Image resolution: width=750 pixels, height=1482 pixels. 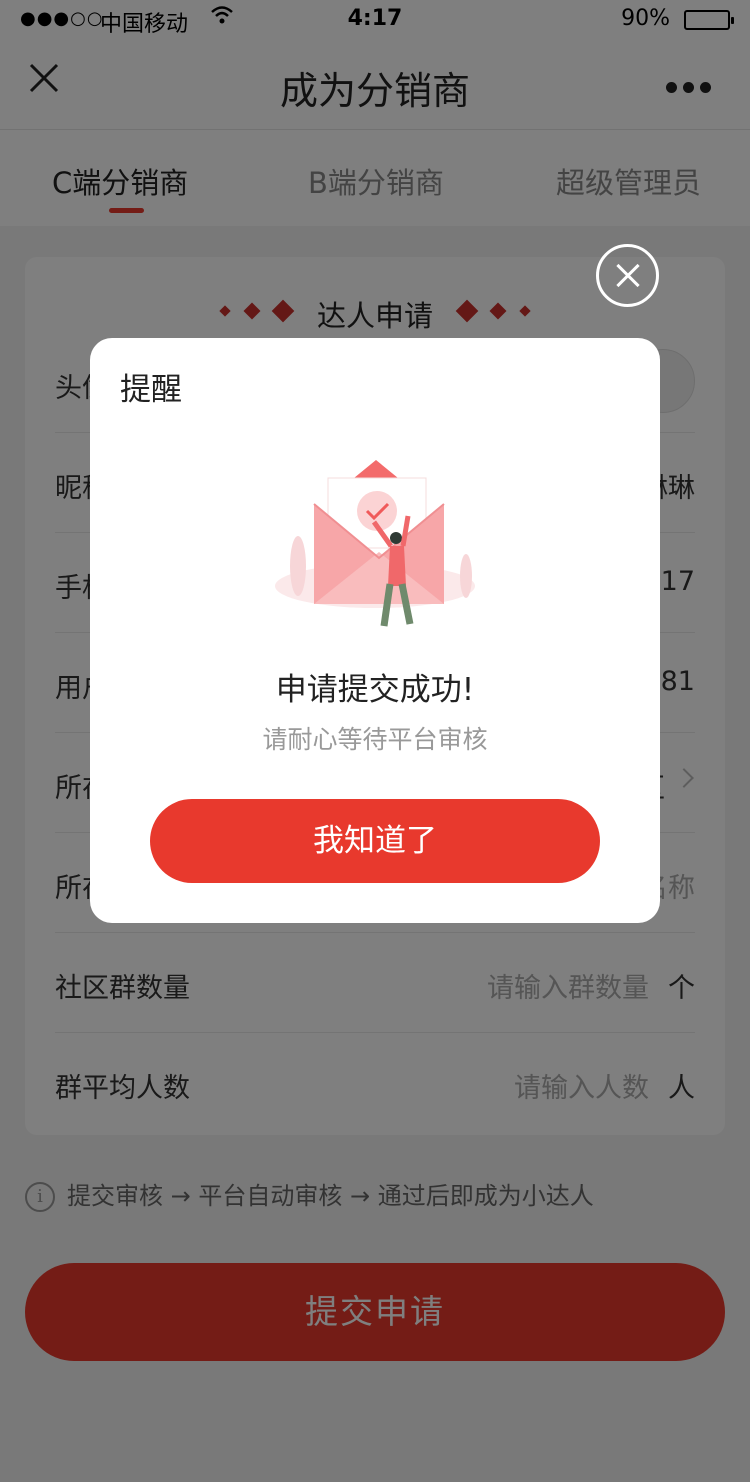 I want to click on acknowledge-button: 我知道了, so click(x=375, y=841).